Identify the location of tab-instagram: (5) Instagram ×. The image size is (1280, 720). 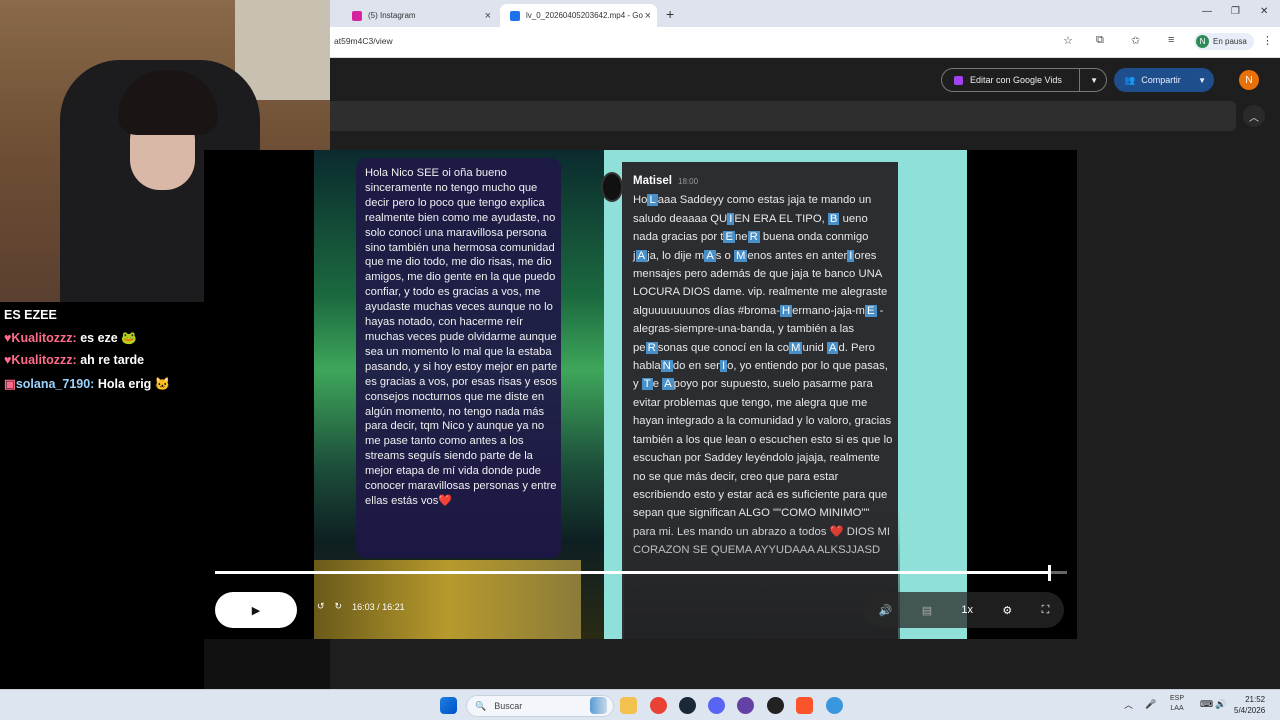
(419, 15).